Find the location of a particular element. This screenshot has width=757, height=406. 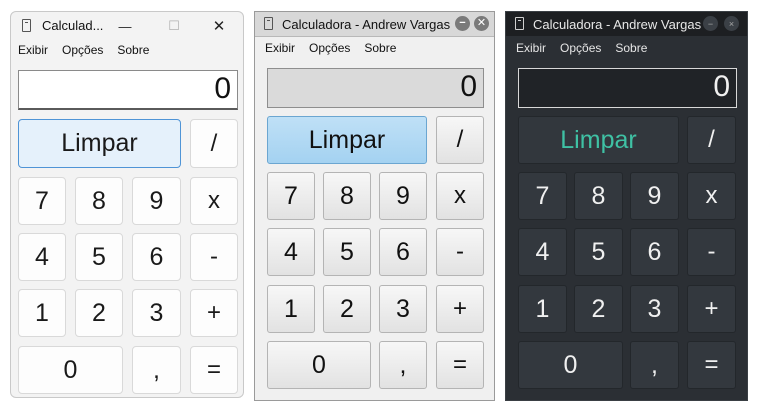

minimize-button: — is located at coordinates (125, 26).